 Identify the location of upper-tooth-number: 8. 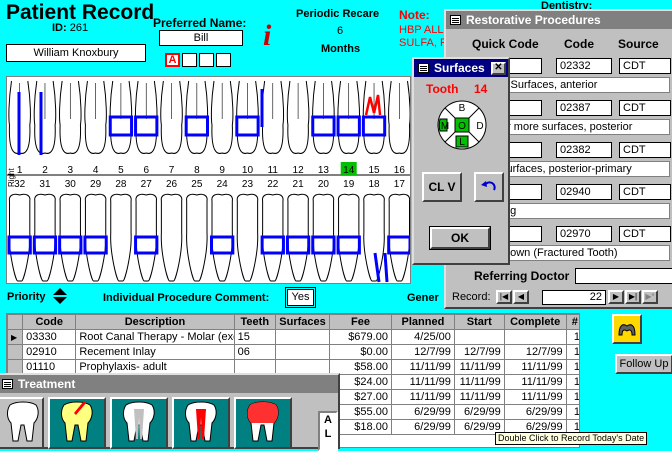
(197, 170).